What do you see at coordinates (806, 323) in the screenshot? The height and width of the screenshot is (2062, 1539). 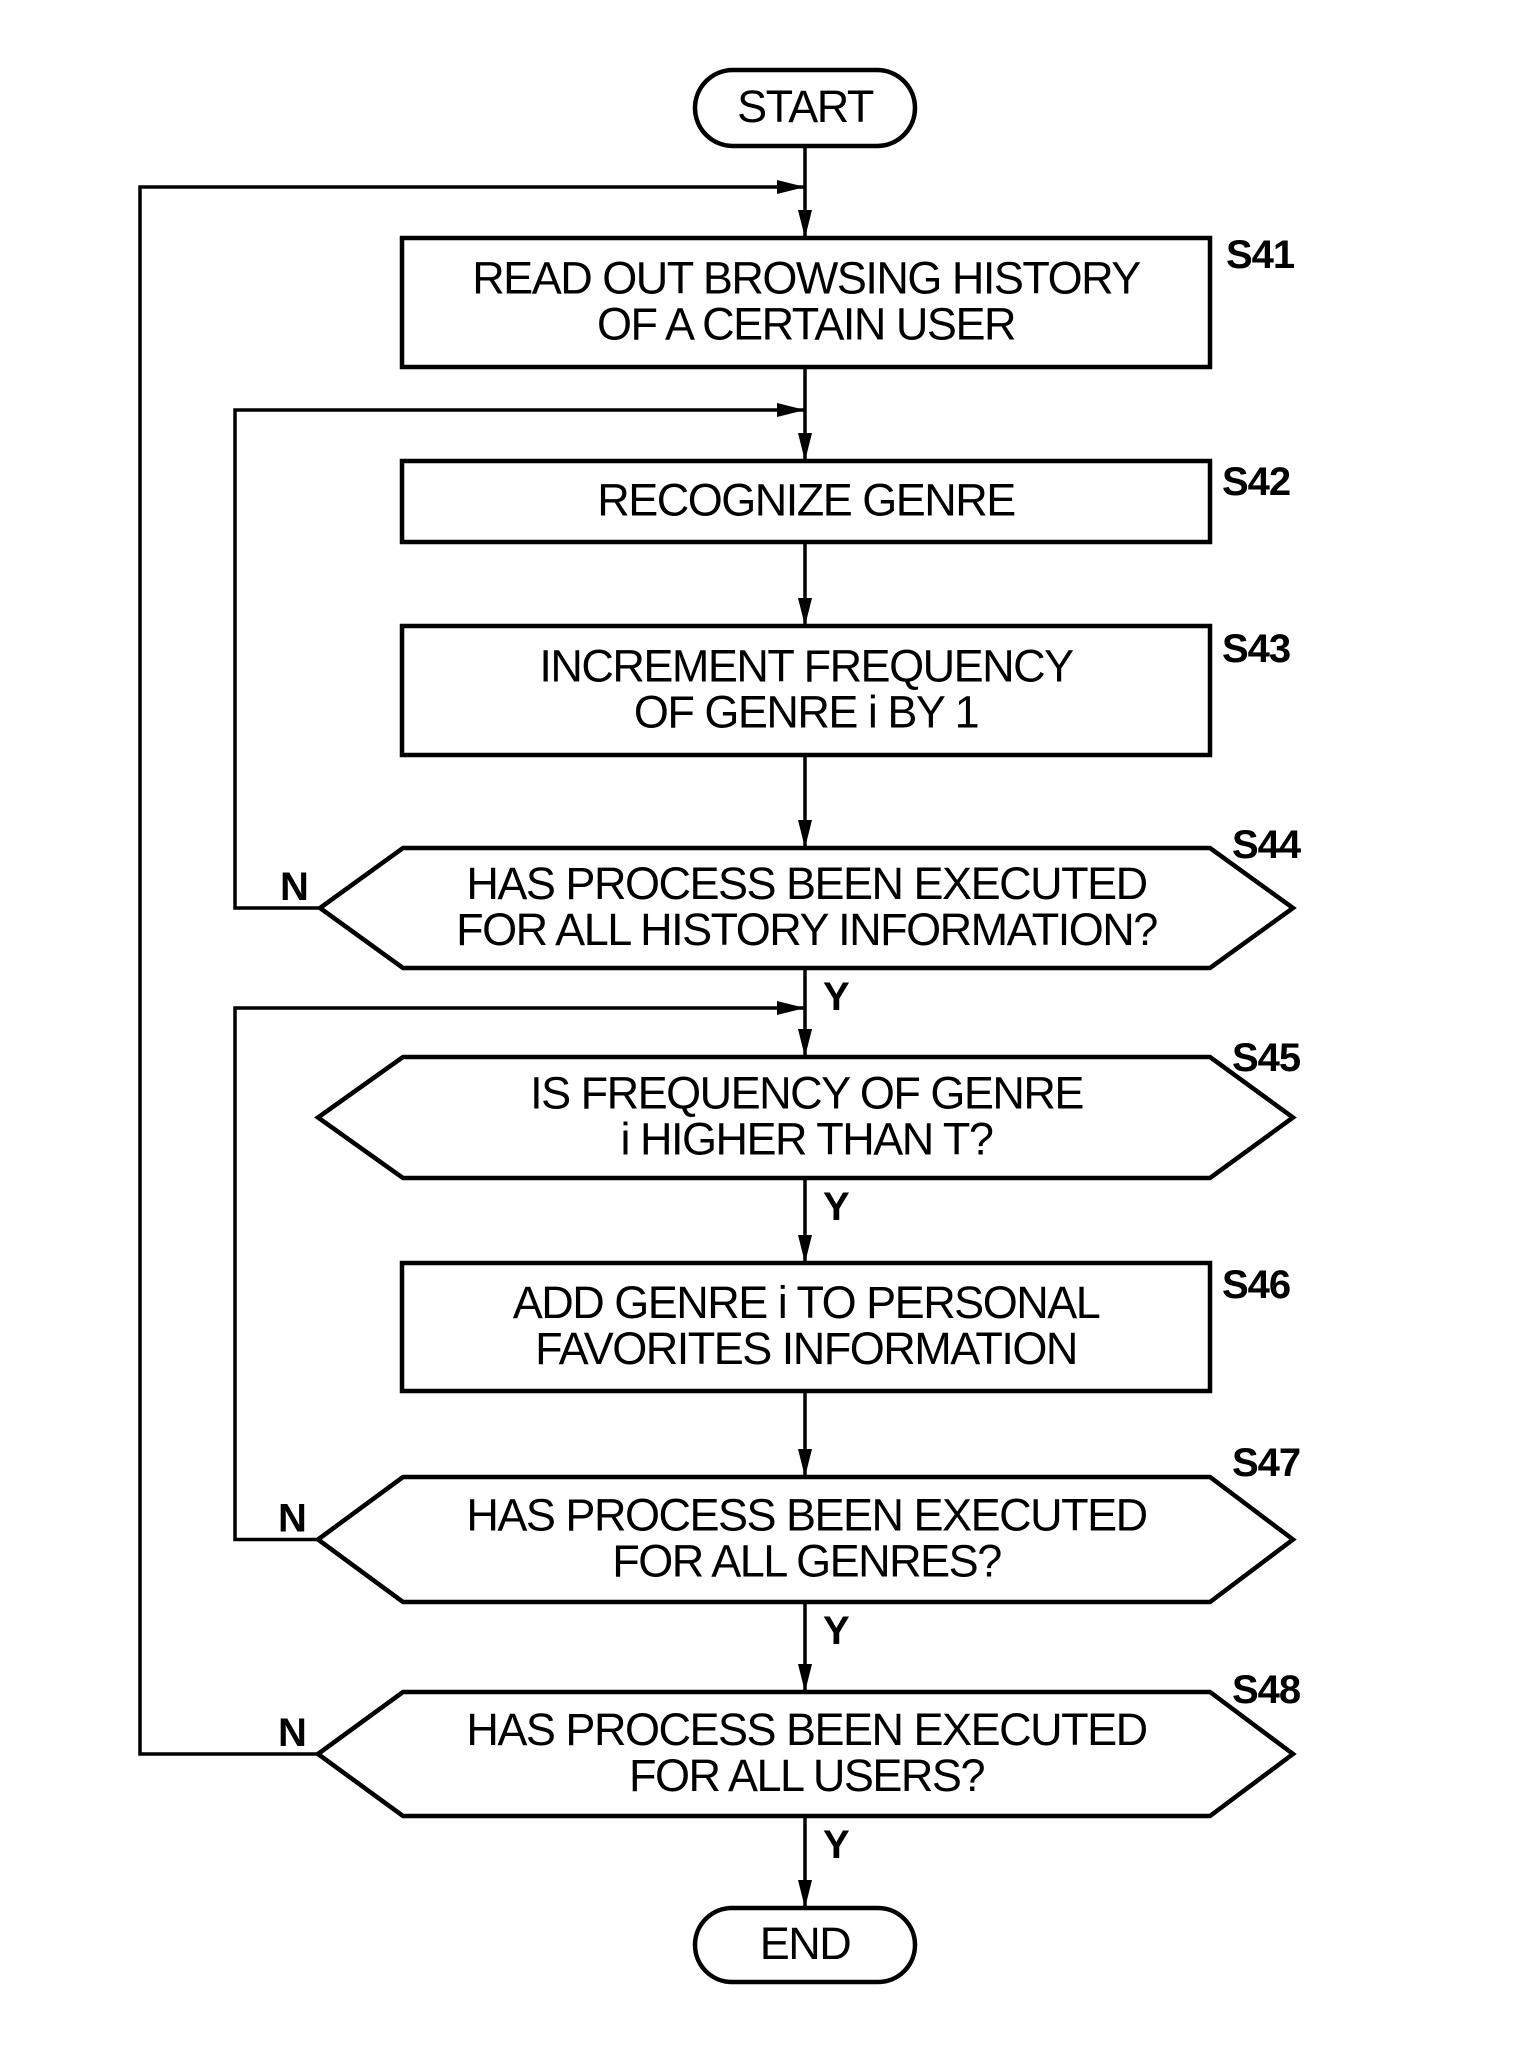 I see `s41-text-line-2: OF A CERTAIN USER` at bounding box center [806, 323].